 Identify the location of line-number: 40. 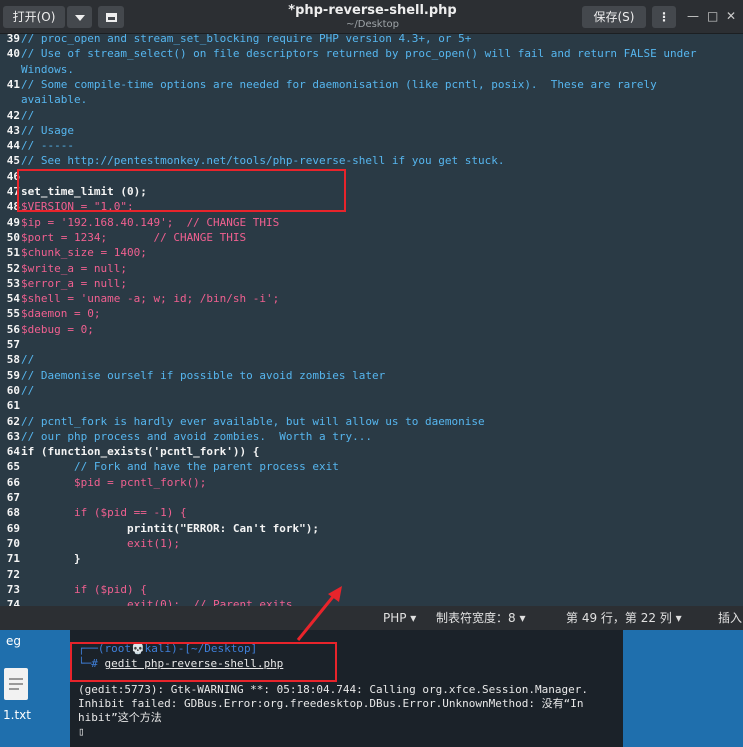
(13, 54).